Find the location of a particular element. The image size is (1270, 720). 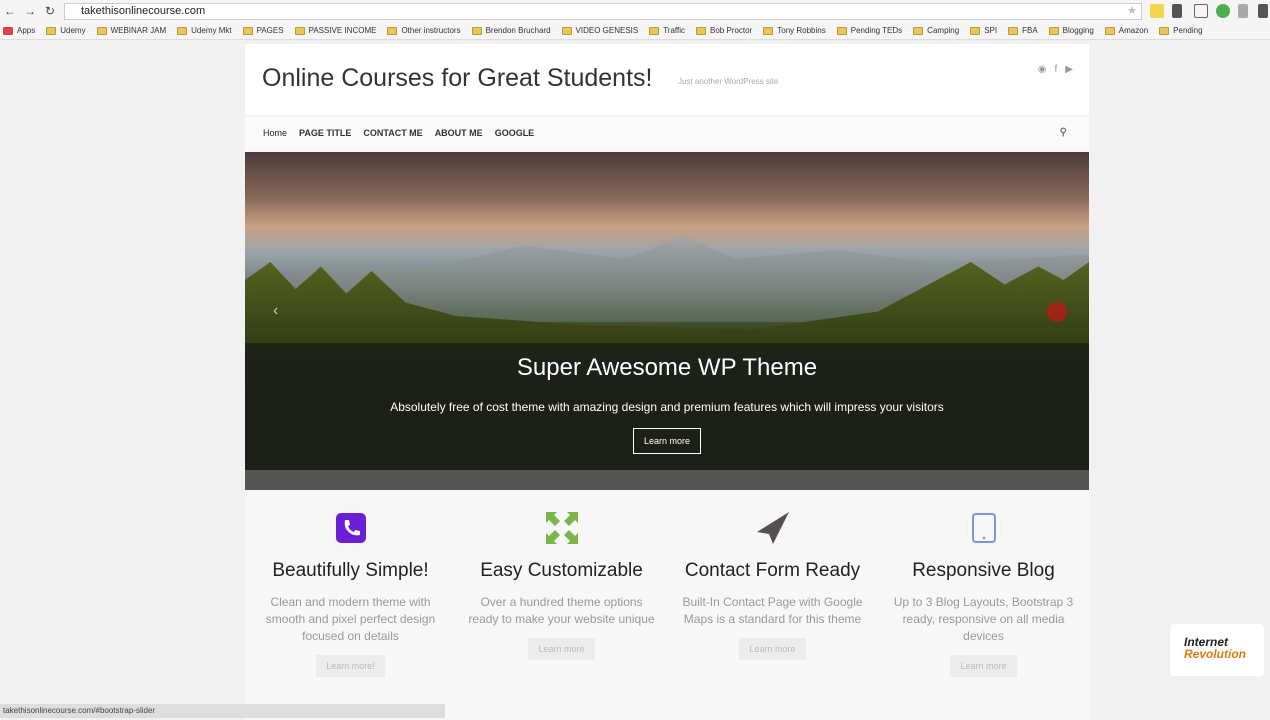

nav-contact-me: CONTACT ME is located at coordinates (392, 133).